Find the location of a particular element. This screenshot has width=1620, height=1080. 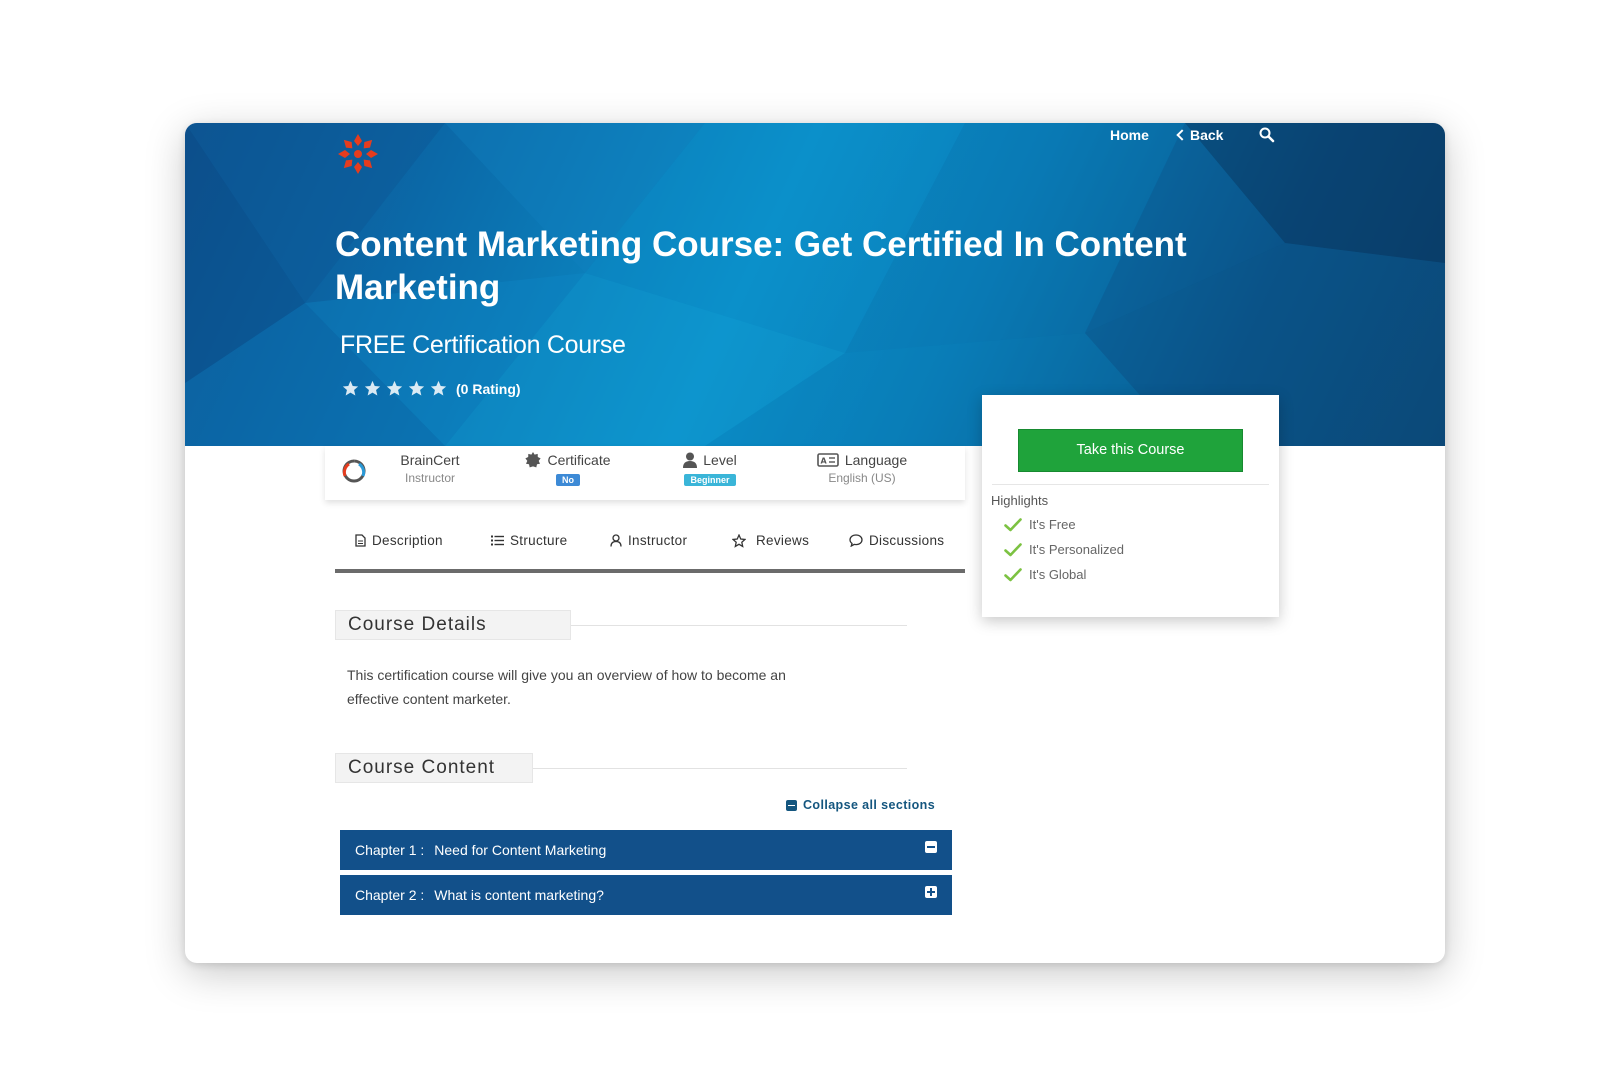

certificate-label: Certificate is located at coordinates (579, 460).